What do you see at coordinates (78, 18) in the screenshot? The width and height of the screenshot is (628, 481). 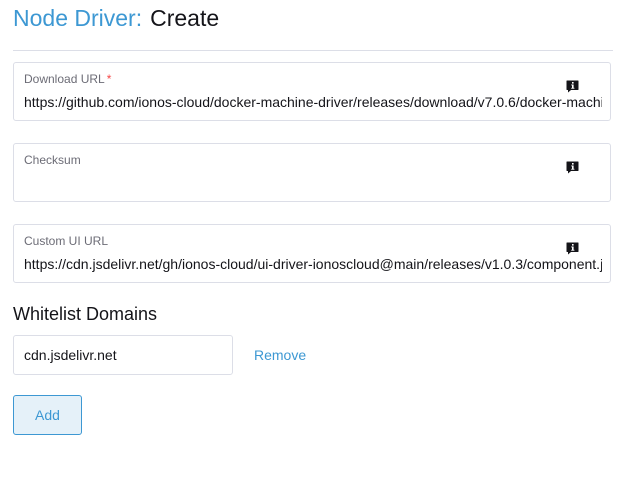 I see `header-prefix: Node Driver:` at bounding box center [78, 18].